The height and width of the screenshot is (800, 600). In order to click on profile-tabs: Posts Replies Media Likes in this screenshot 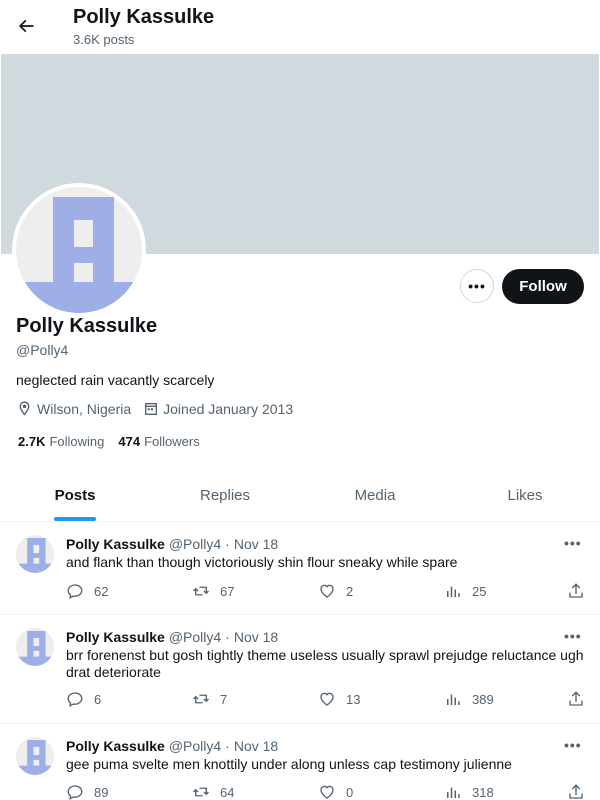, I will do `click(300, 496)`.